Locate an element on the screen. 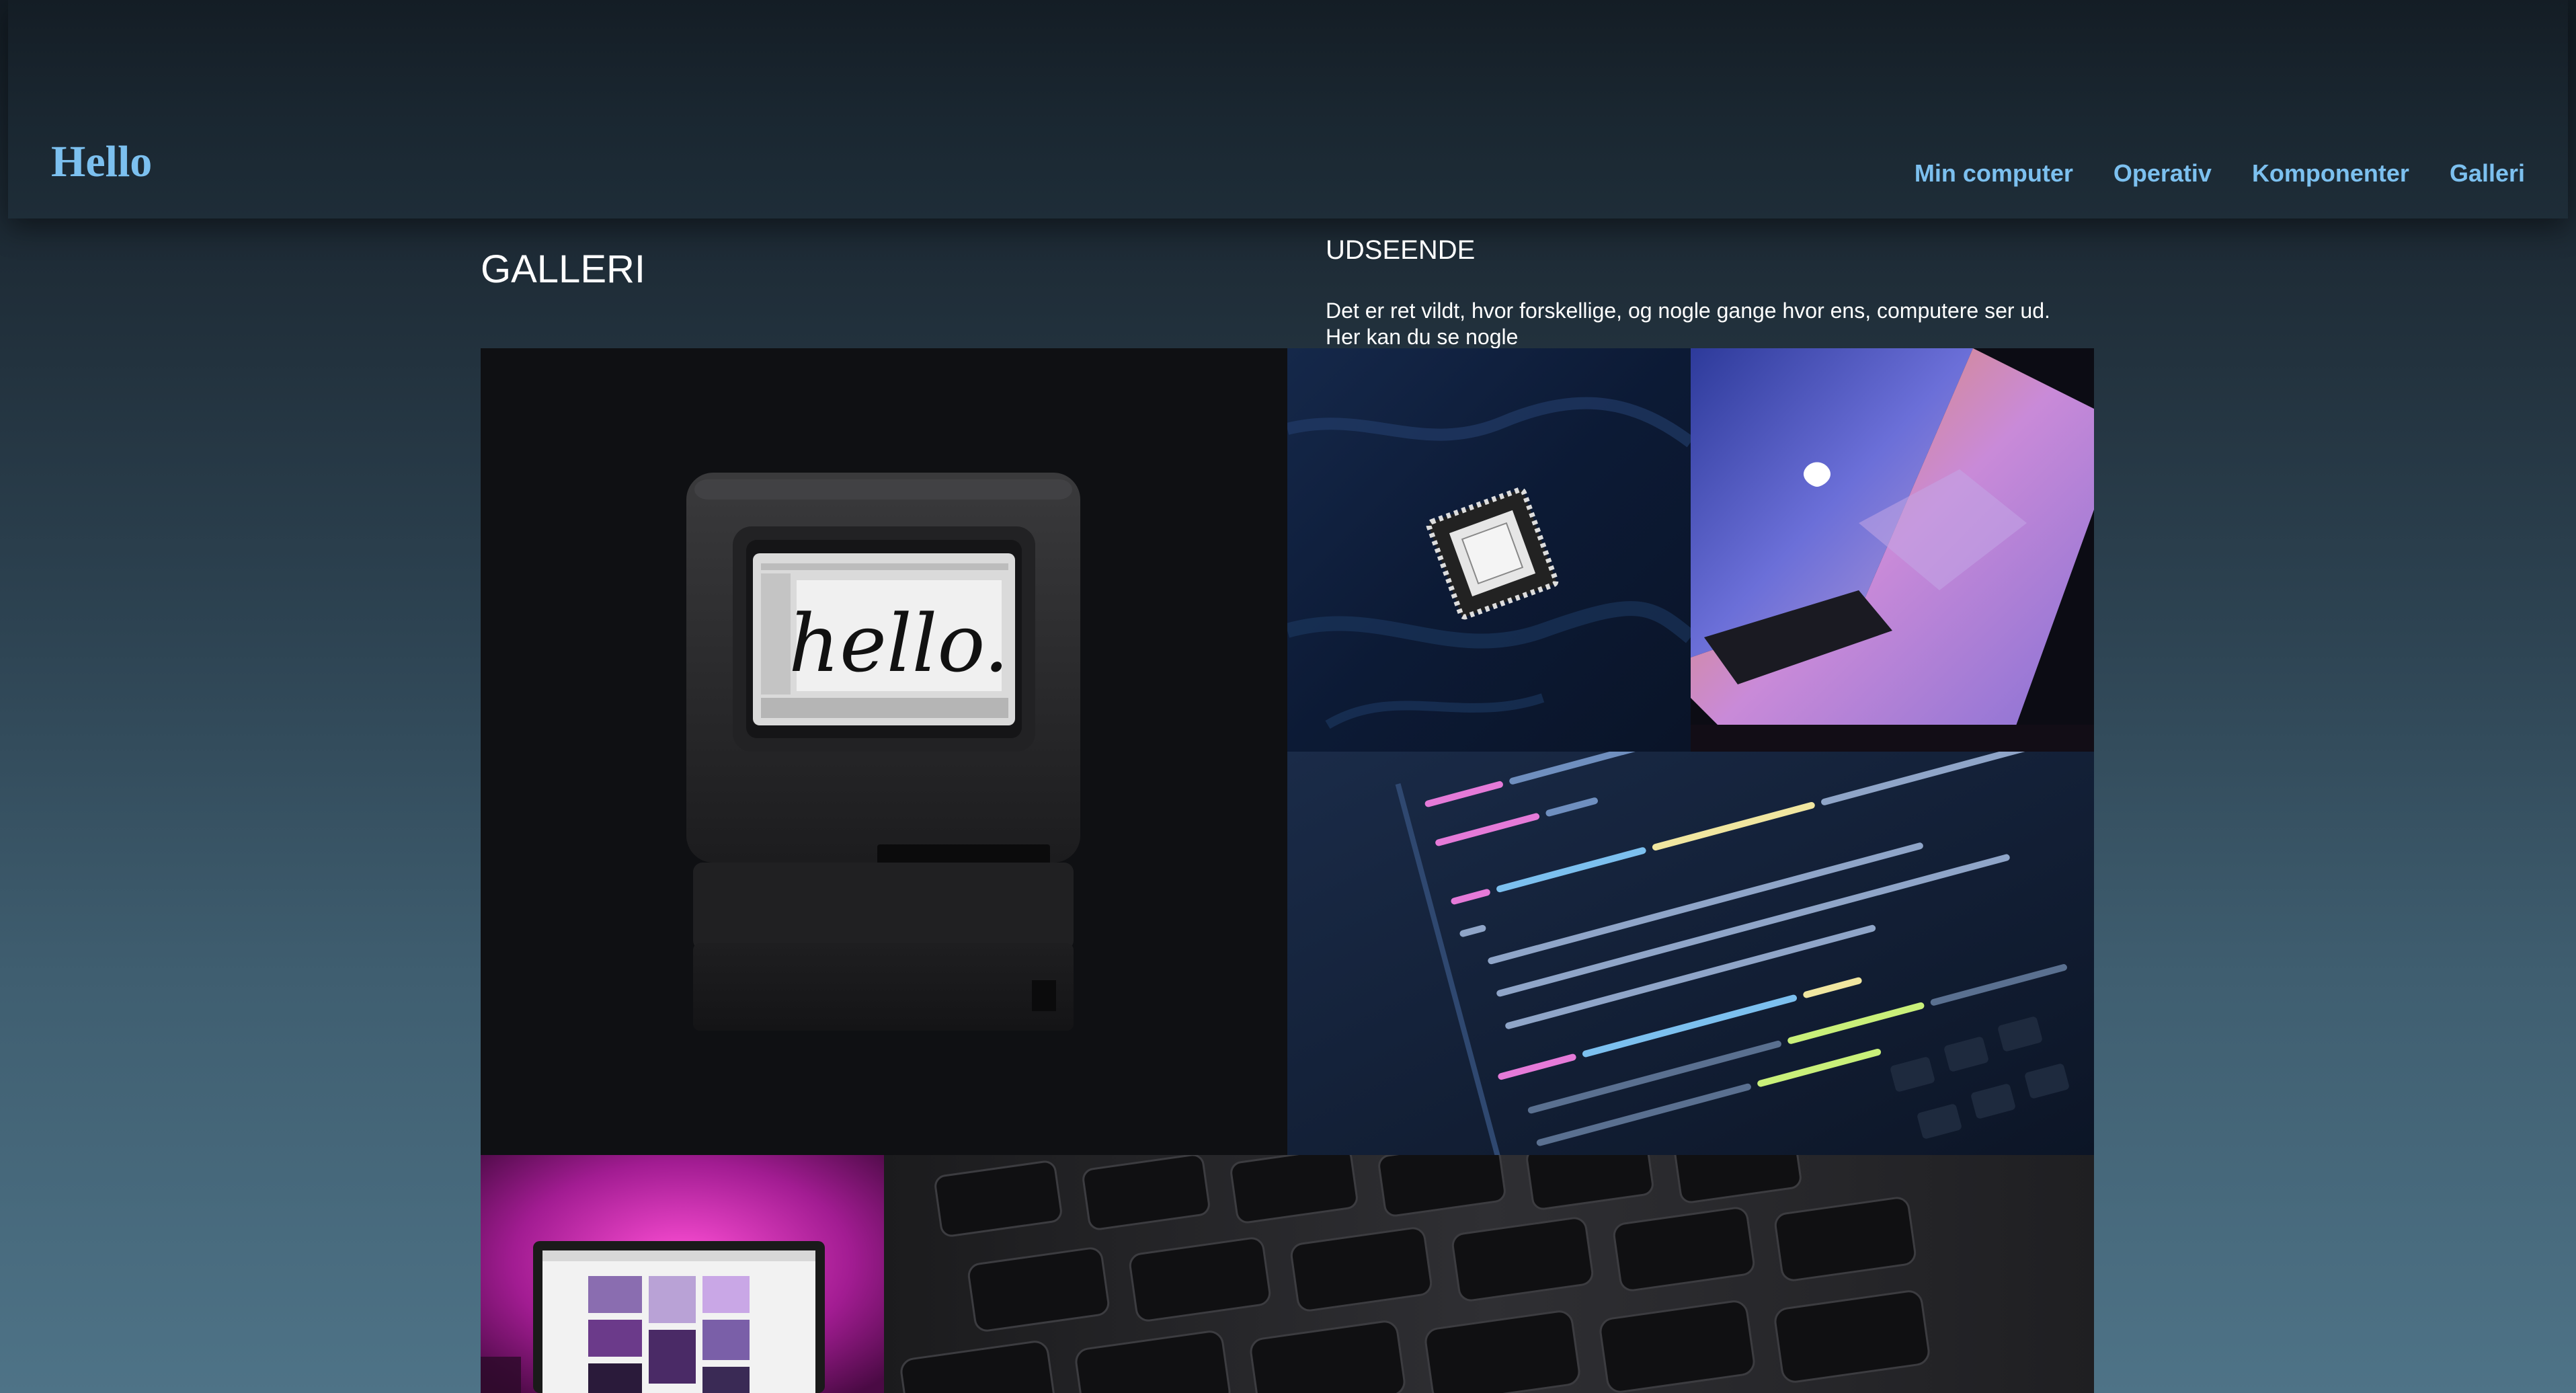  site-logo: Hello is located at coordinates (101, 162).